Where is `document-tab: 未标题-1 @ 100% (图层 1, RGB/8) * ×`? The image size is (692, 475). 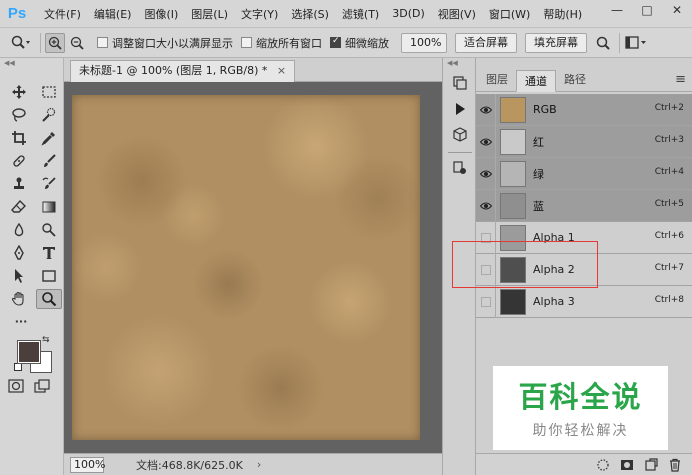
document-tab: 未标题-1 @ 100% (图层 1, RGB/8) * × is located at coordinates (183, 71).